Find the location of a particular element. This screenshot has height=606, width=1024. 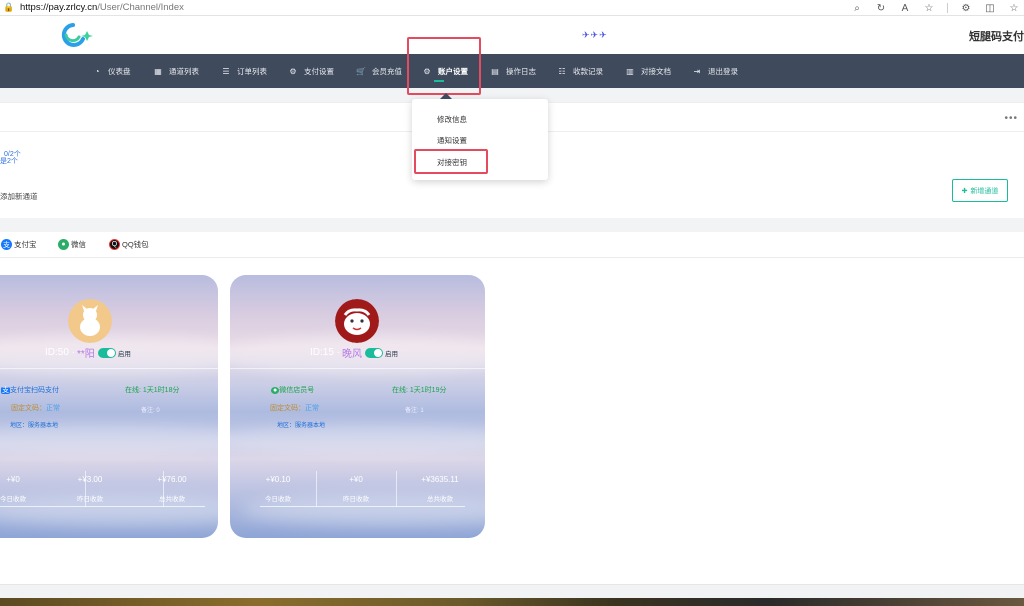

logout-icon: ⇥ is located at coordinates (697, 71).